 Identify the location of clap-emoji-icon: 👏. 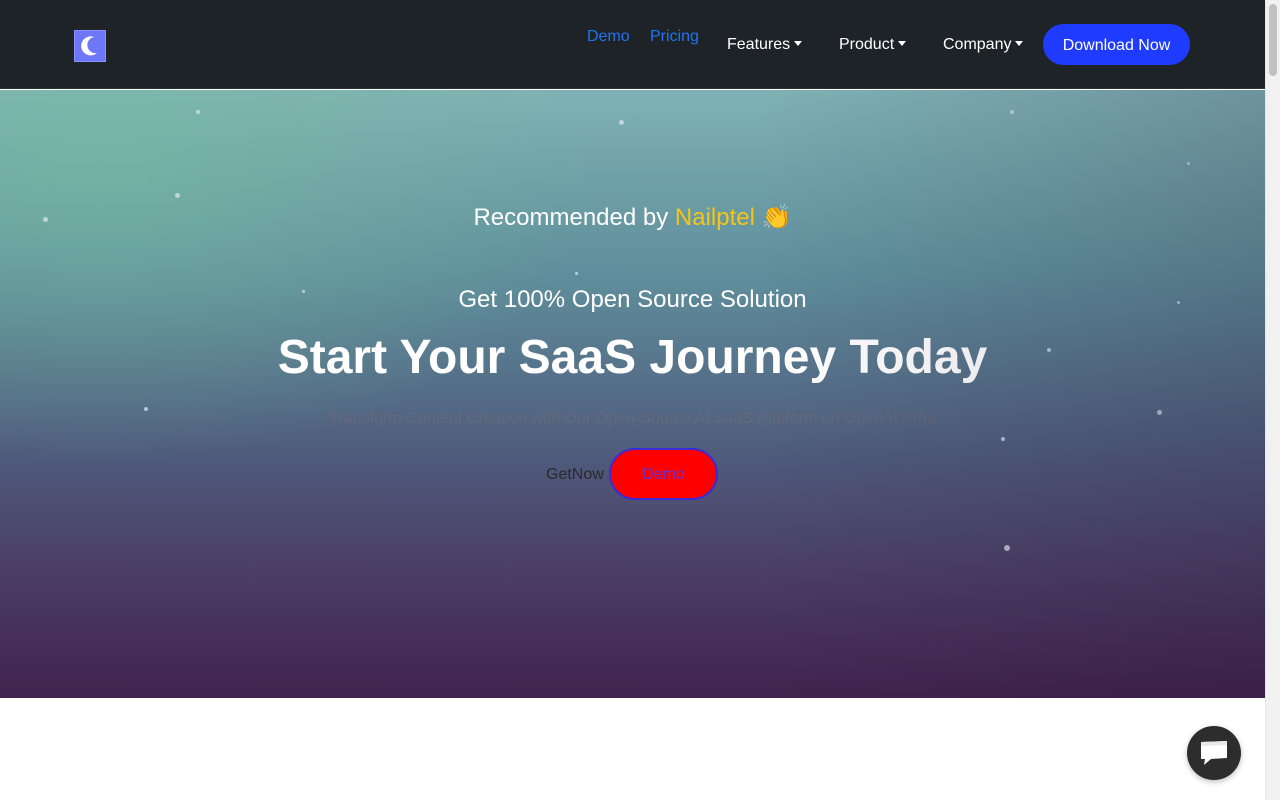
(776, 217).